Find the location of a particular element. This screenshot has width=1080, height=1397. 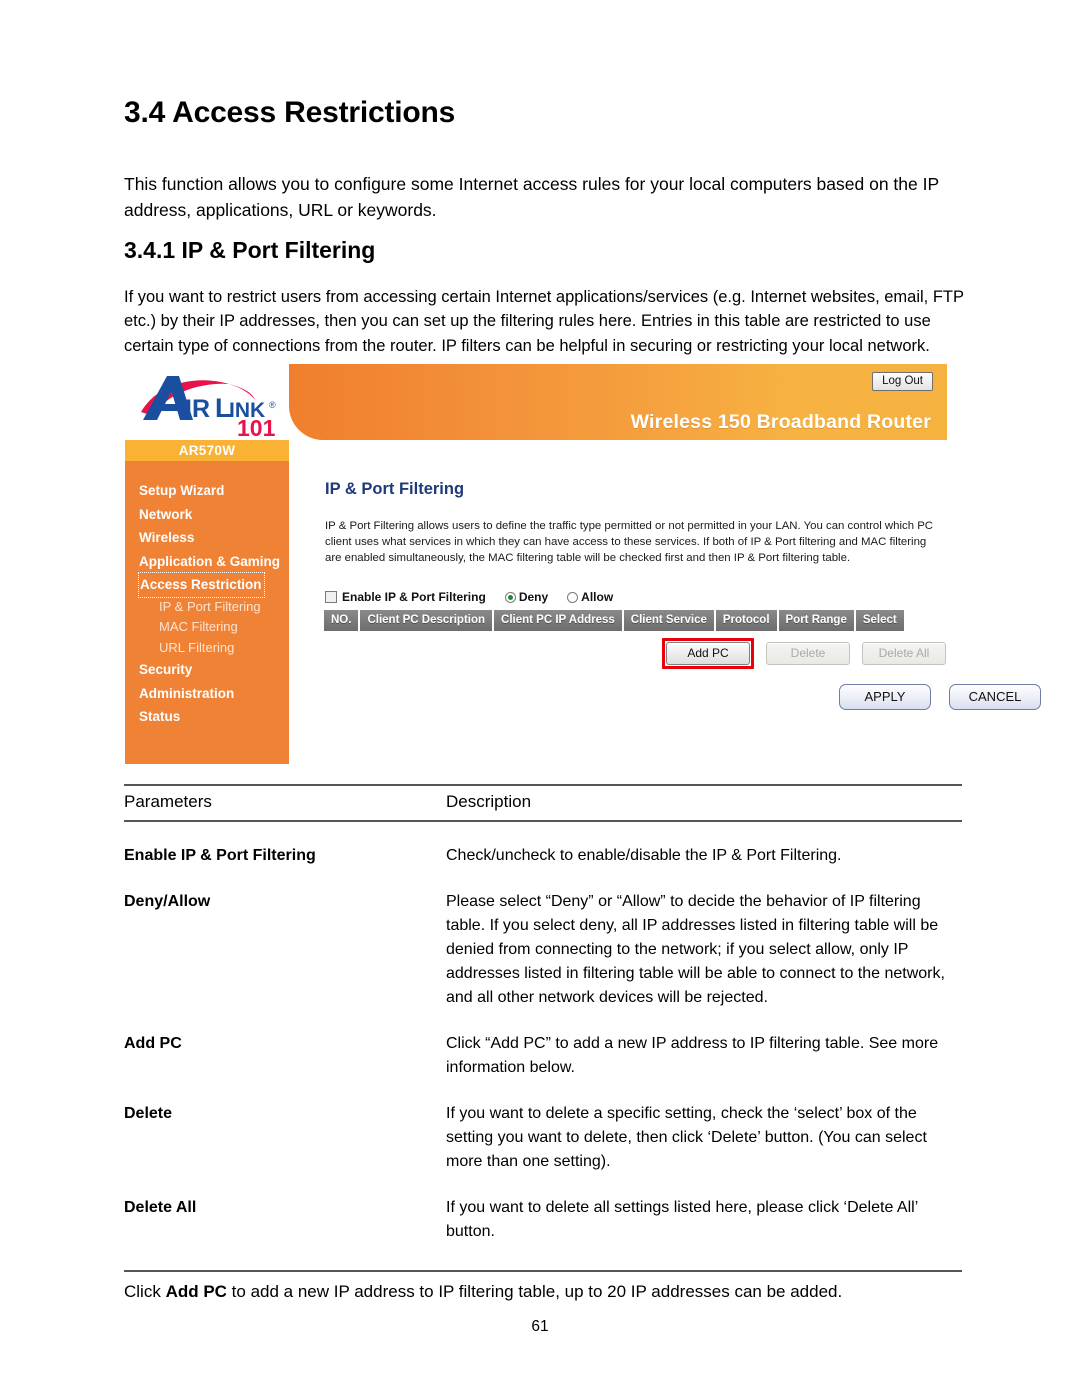

header-description: Description is located at coordinates (489, 801).